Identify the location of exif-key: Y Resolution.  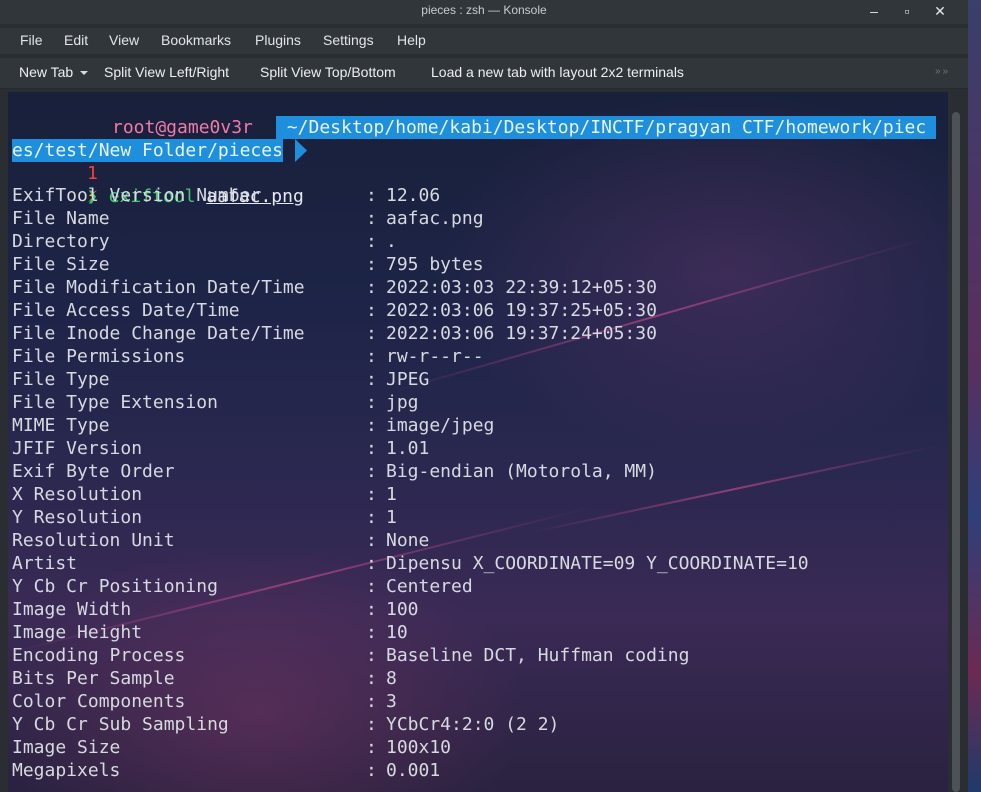
(77, 517).